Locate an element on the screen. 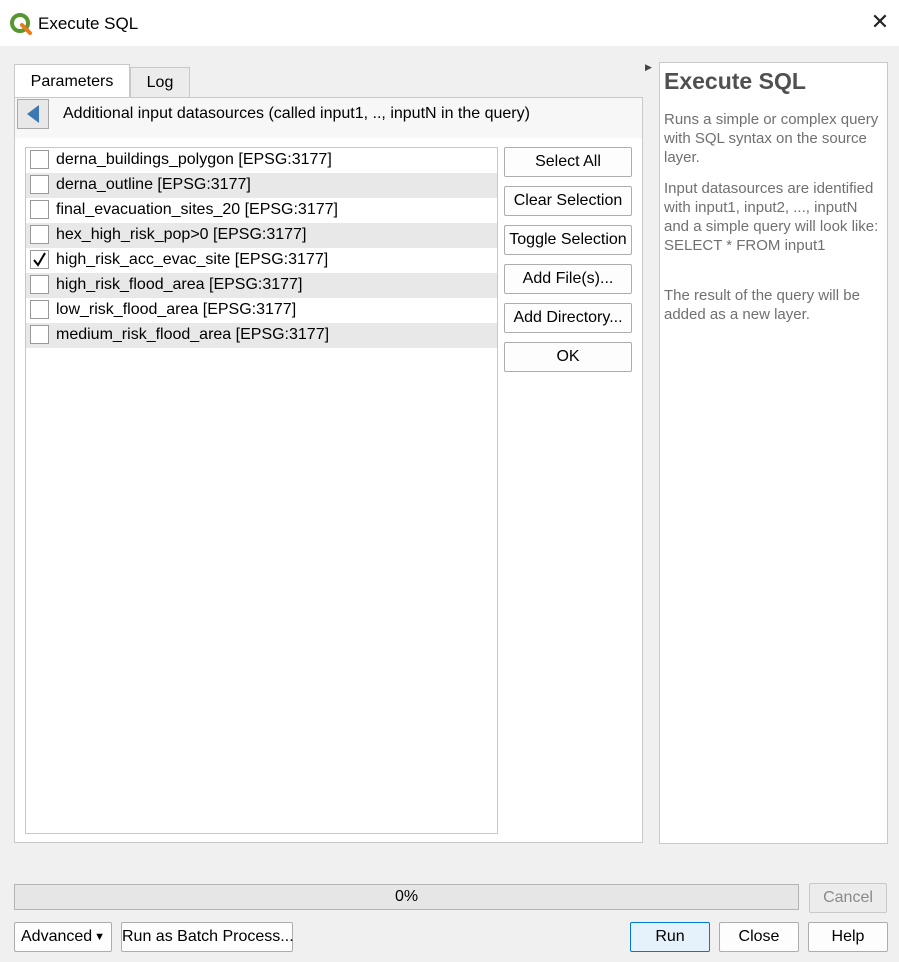 The image size is (899, 962). back-button is located at coordinates (33, 114).